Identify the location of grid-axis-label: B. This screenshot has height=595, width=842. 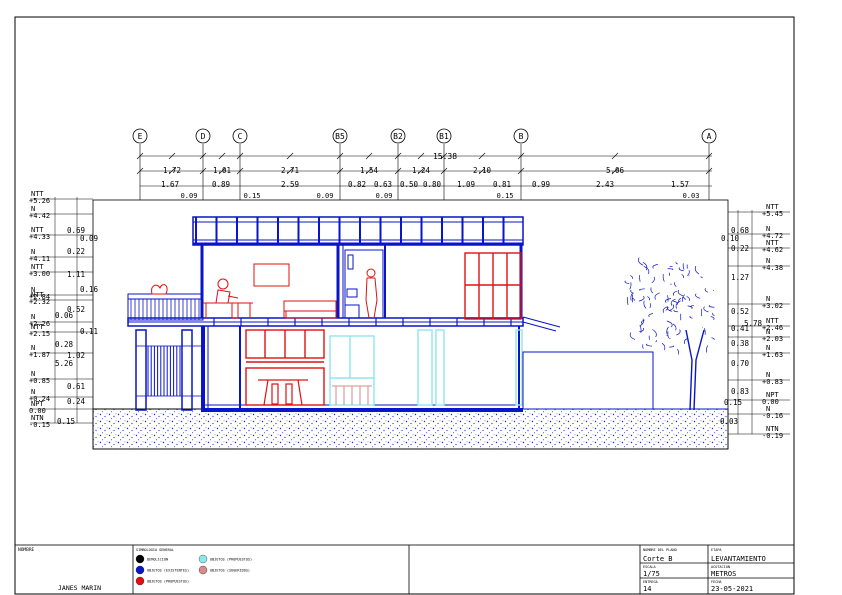
(521, 136).